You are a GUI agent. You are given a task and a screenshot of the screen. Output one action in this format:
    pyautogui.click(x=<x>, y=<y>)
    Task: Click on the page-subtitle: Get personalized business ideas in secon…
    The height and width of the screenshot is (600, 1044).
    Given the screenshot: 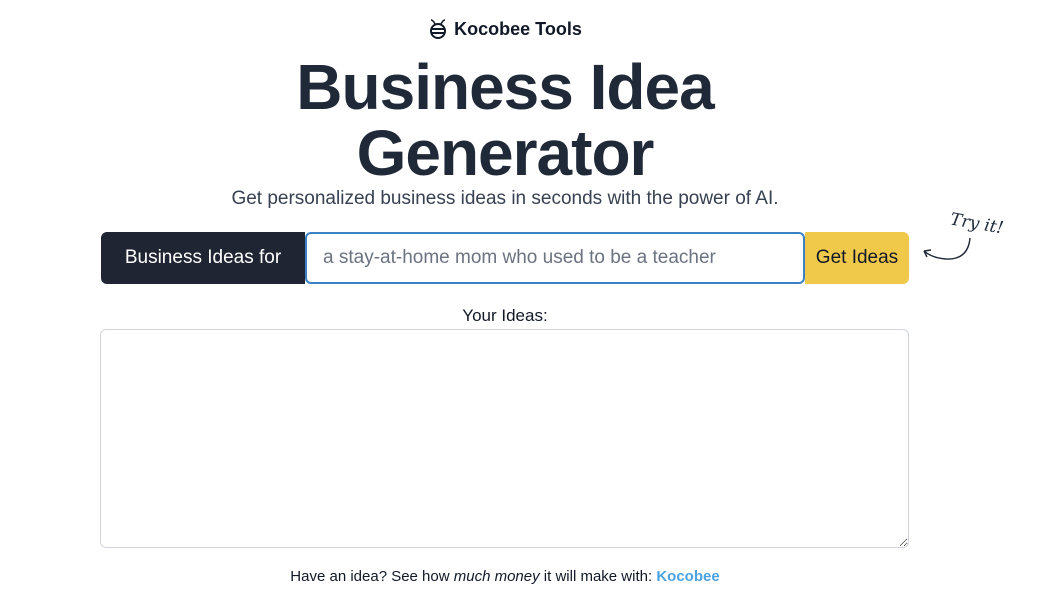 What is the action you would take?
    pyautogui.click(x=505, y=198)
    